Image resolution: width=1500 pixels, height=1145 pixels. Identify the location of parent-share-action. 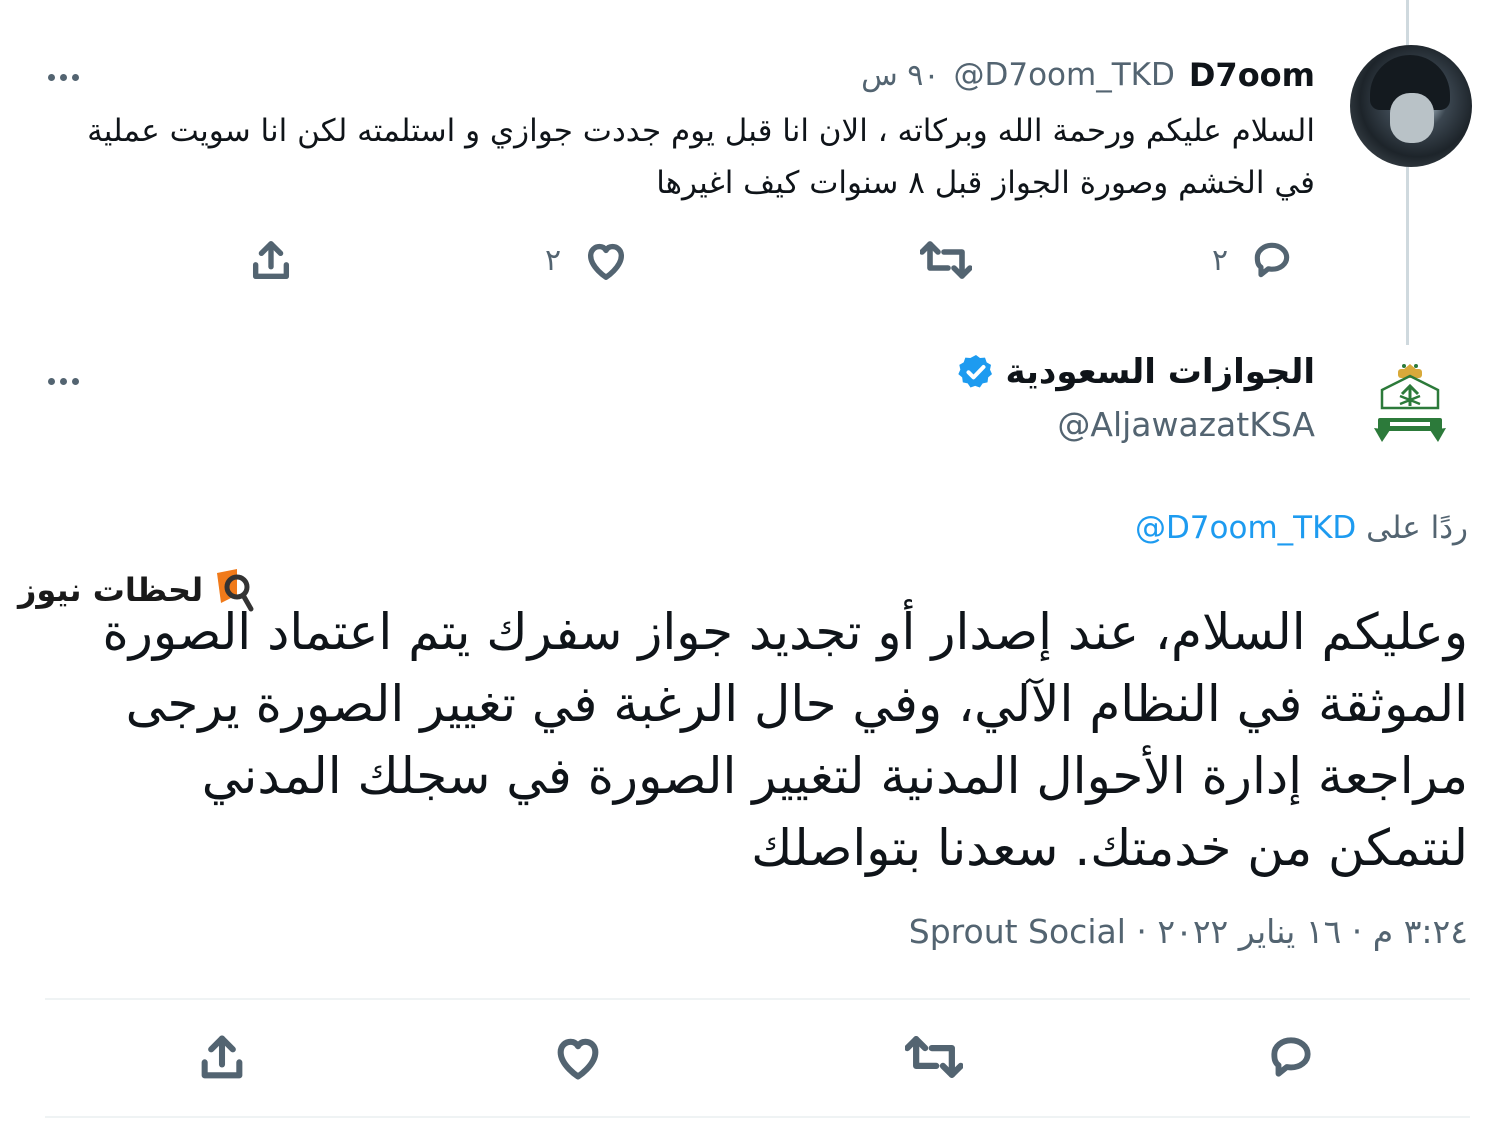
(271, 261).